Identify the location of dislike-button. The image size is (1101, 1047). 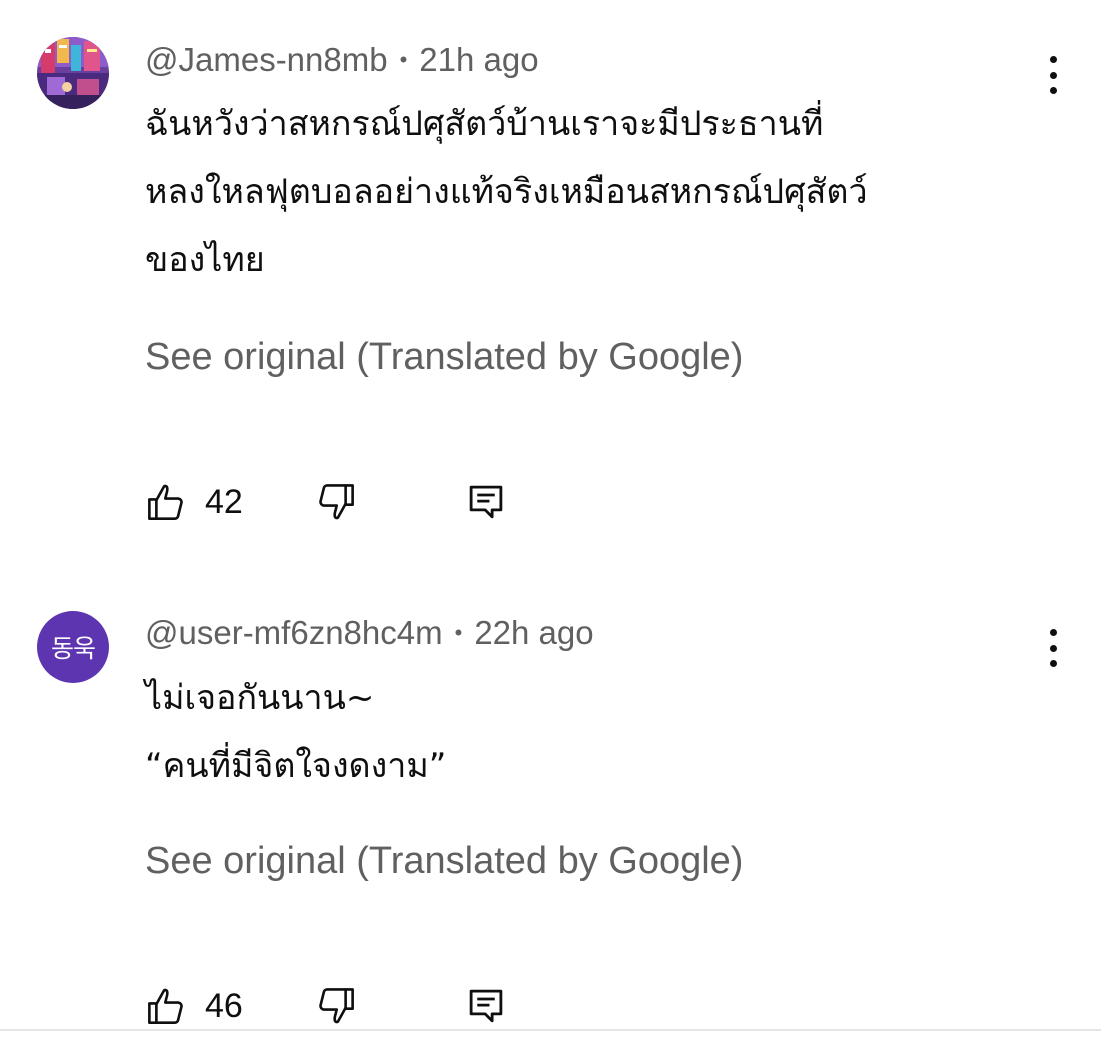
(336, 1006).